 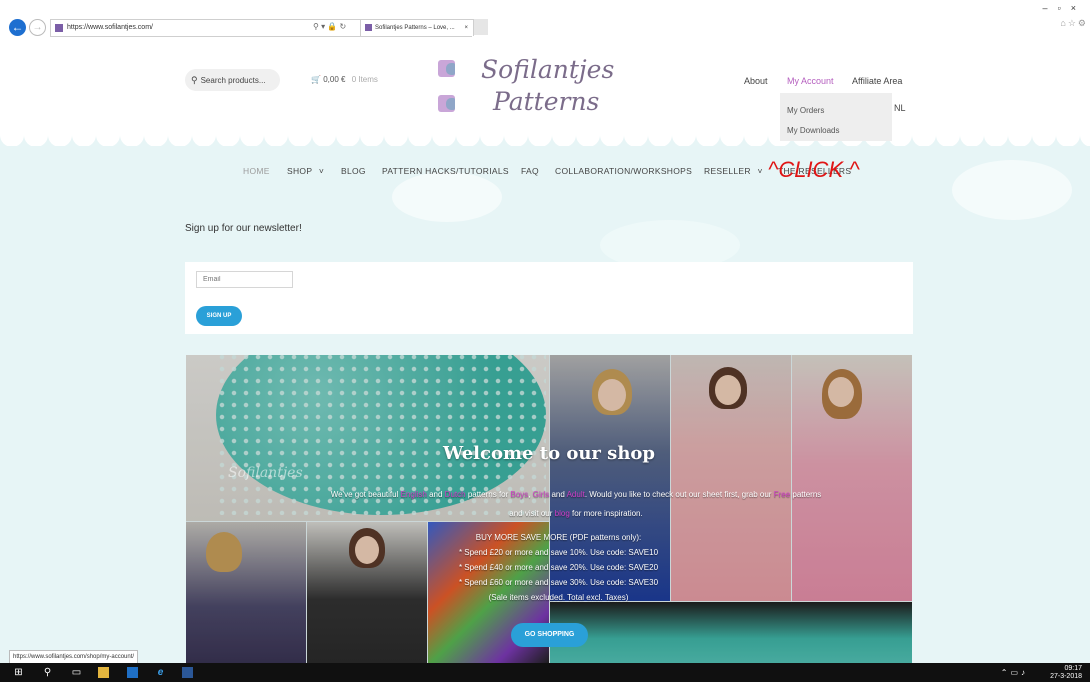 I want to click on window-controls: –▫×, so click(x=1064, y=8).